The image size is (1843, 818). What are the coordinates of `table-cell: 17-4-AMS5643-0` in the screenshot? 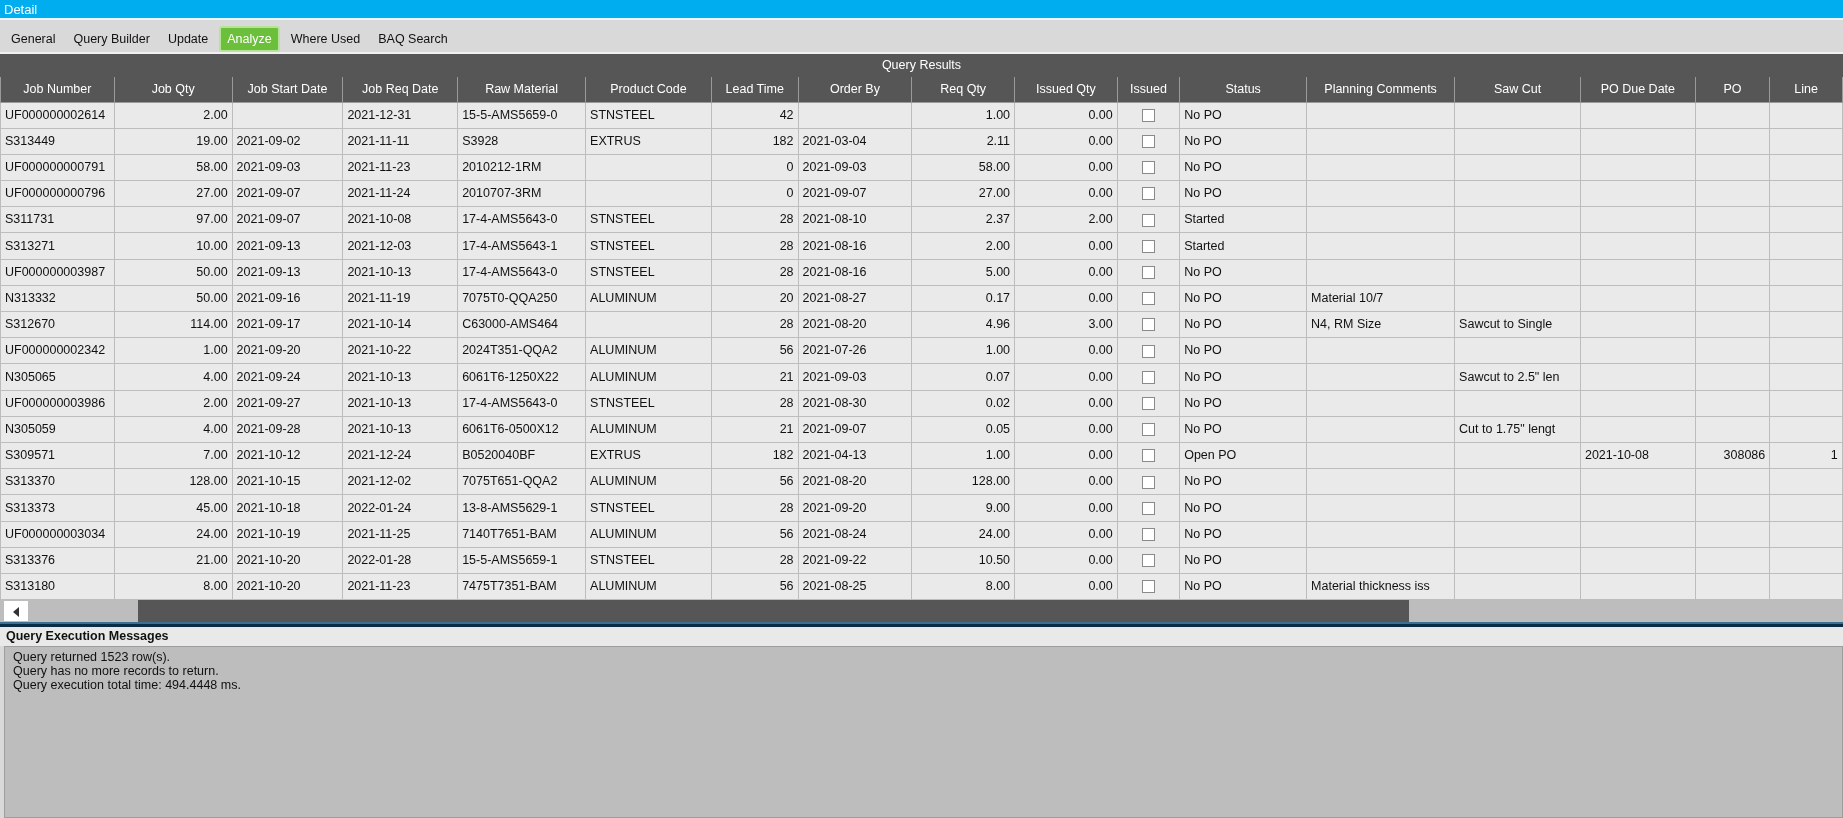 It's located at (521, 403).